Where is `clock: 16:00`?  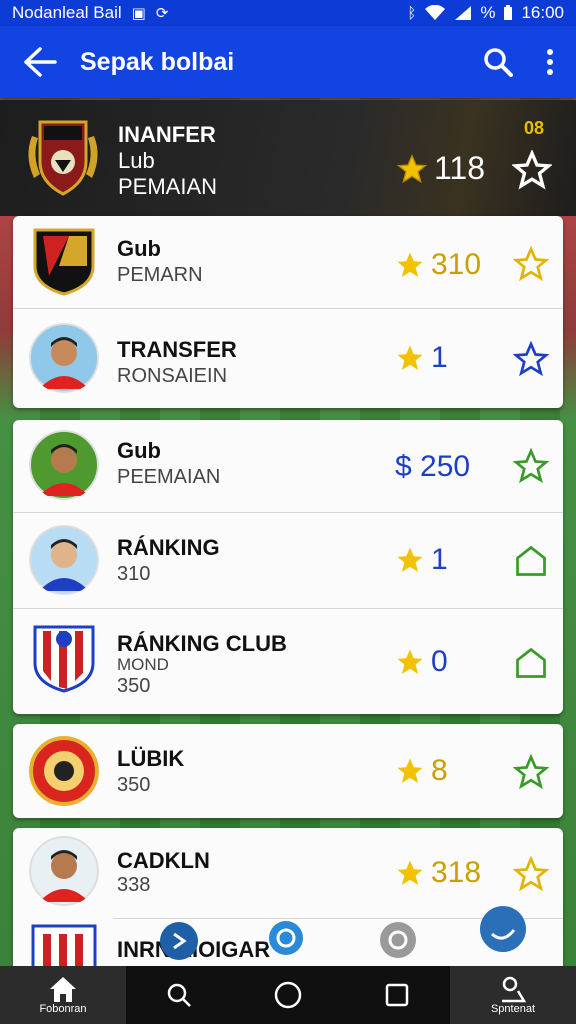 clock: 16:00 is located at coordinates (542, 12).